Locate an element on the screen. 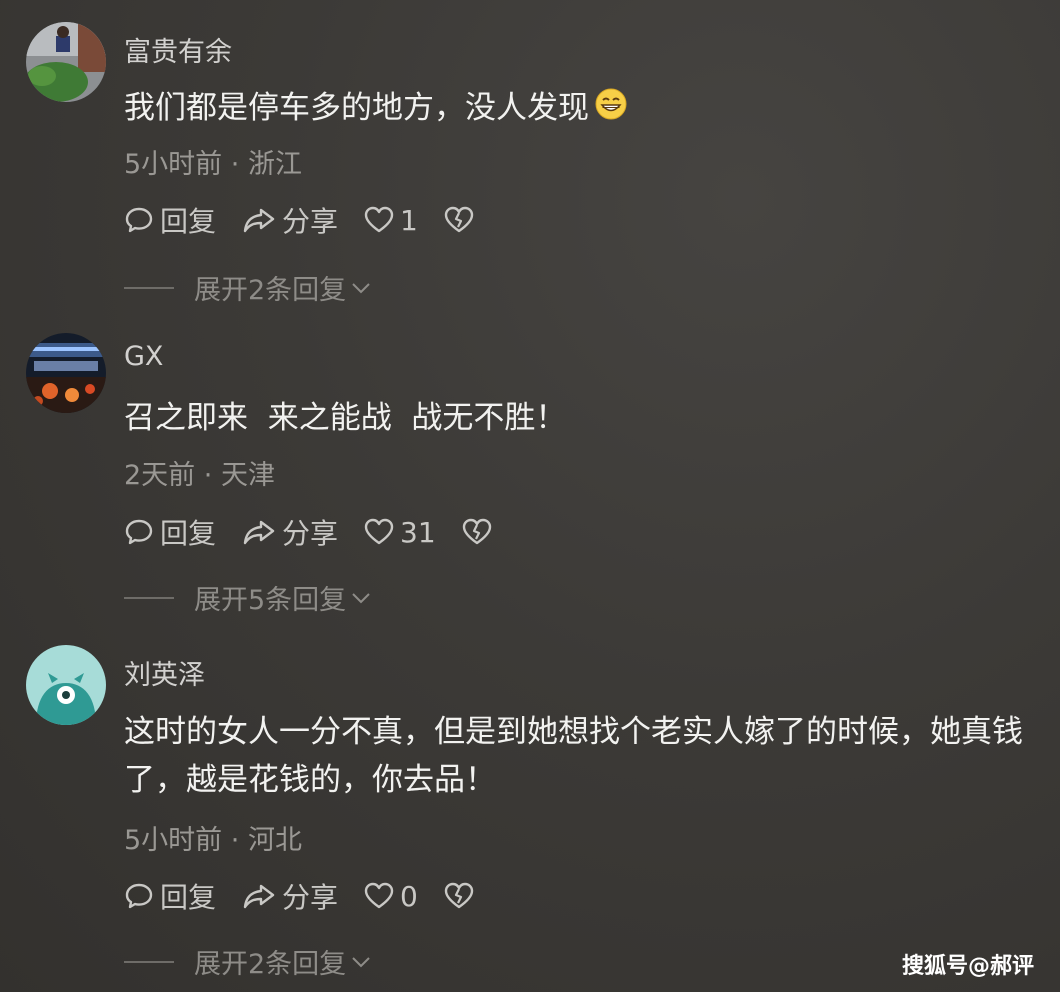 The image size is (1060, 992). username: 刘英泽 is located at coordinates (164, 672).